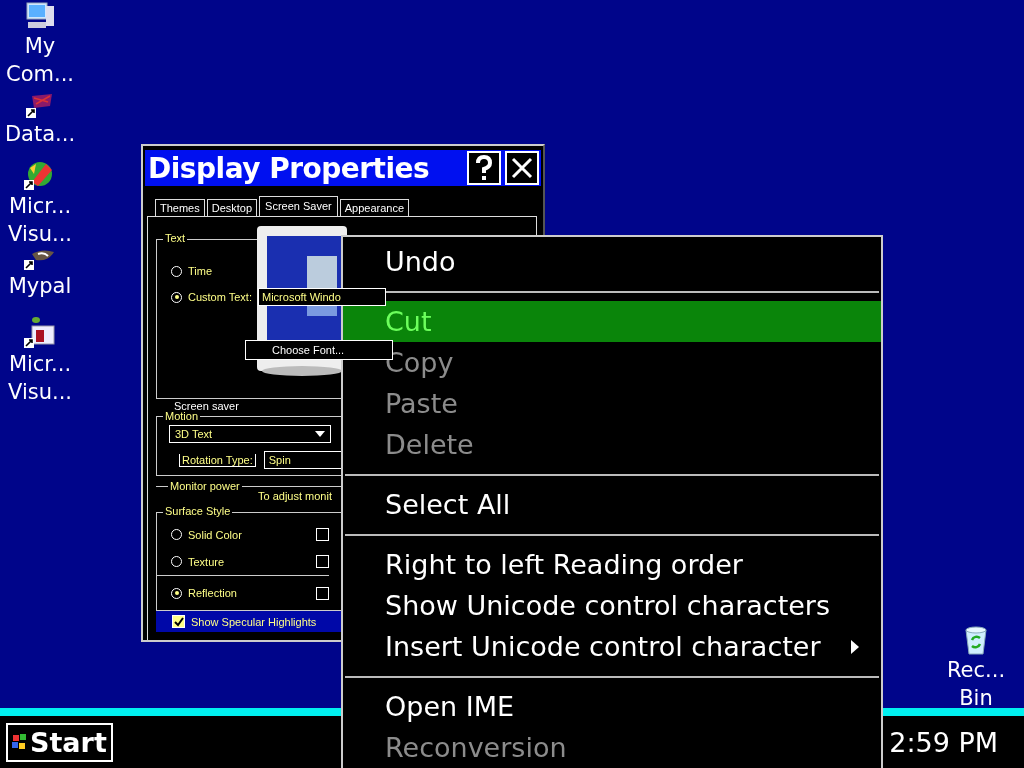  Describe the element at coordinates (206, 561) in the screenshot. I see `radio-label: Texture` at that location.